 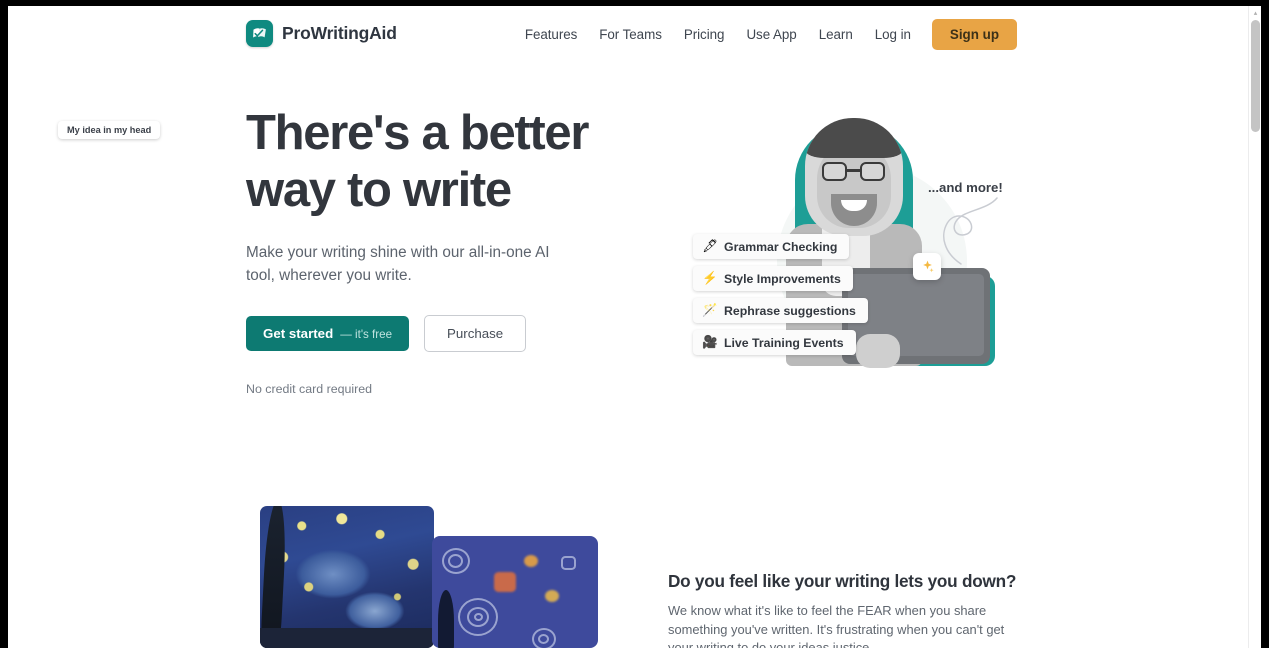 I want to click on hero-title-line-2: way to write, so click(x=379, y=190).